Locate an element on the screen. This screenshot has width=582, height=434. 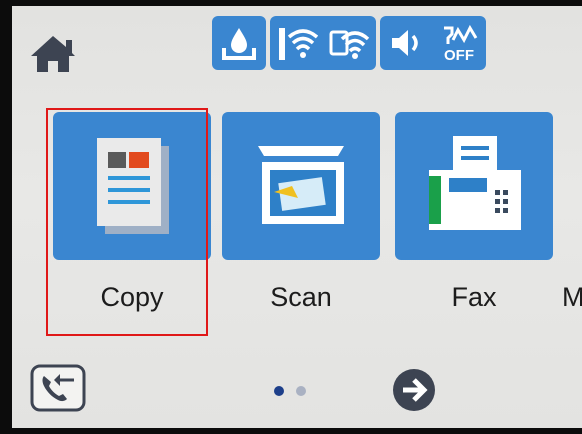
phone-transfer-icon is located at coordinates (58, 388).